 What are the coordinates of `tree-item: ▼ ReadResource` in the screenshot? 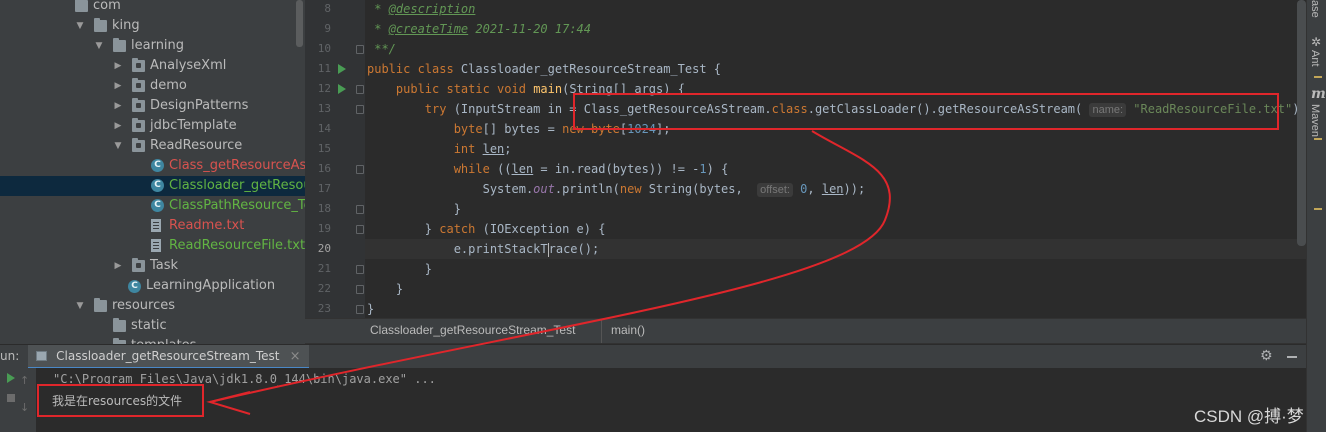 It's located at (152, 146).